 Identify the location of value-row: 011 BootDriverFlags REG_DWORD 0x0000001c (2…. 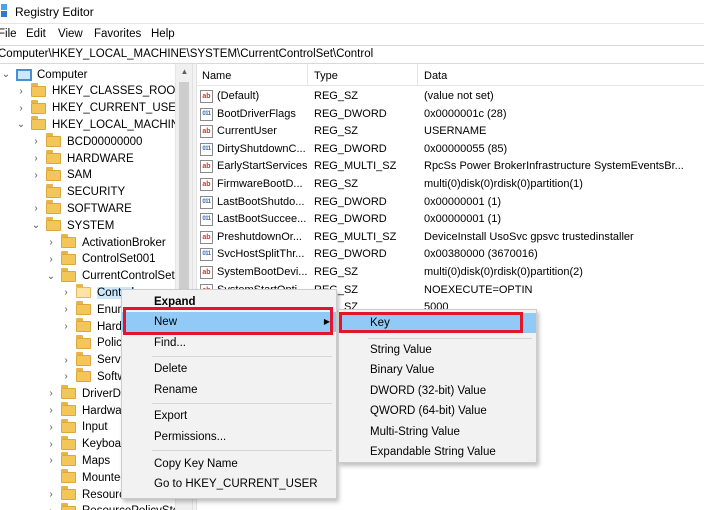
(450, 115).